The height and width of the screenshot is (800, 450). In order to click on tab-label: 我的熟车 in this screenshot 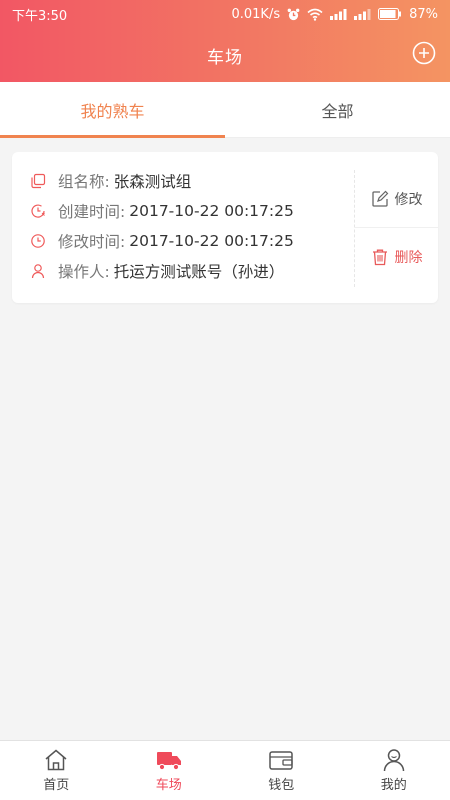, I will do `click(112, 111)`.